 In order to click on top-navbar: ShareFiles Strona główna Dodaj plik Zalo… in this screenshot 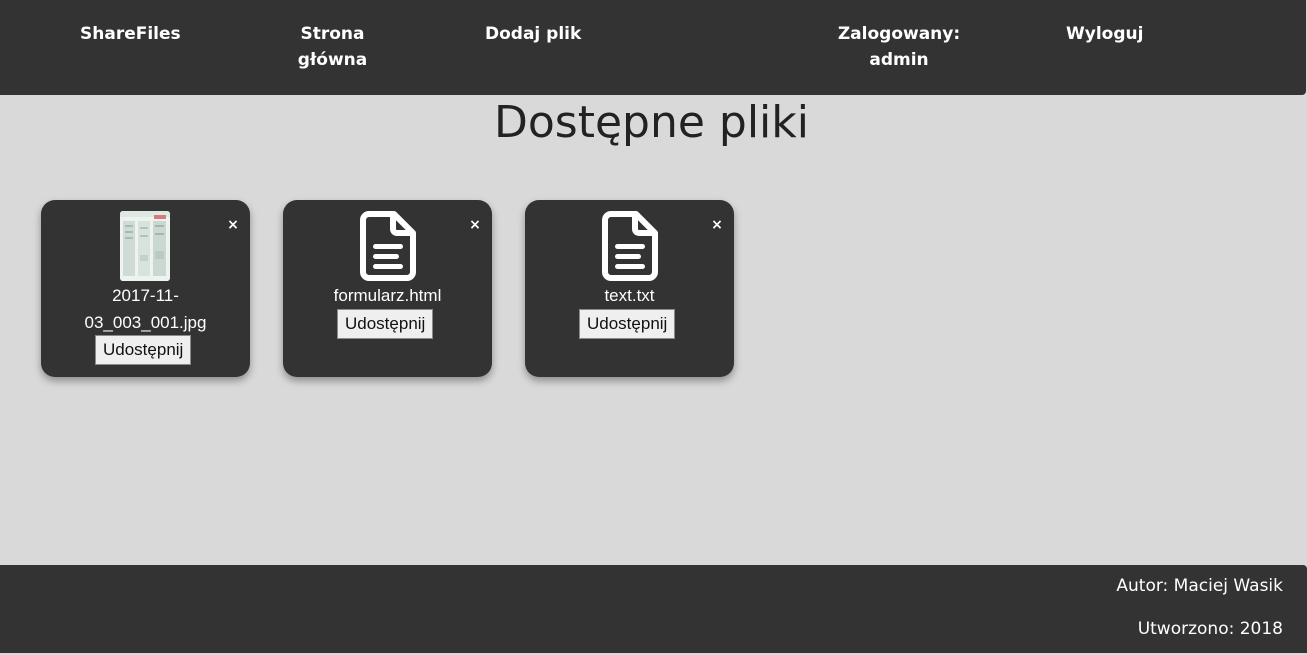, I will do `click(653, 47)`.